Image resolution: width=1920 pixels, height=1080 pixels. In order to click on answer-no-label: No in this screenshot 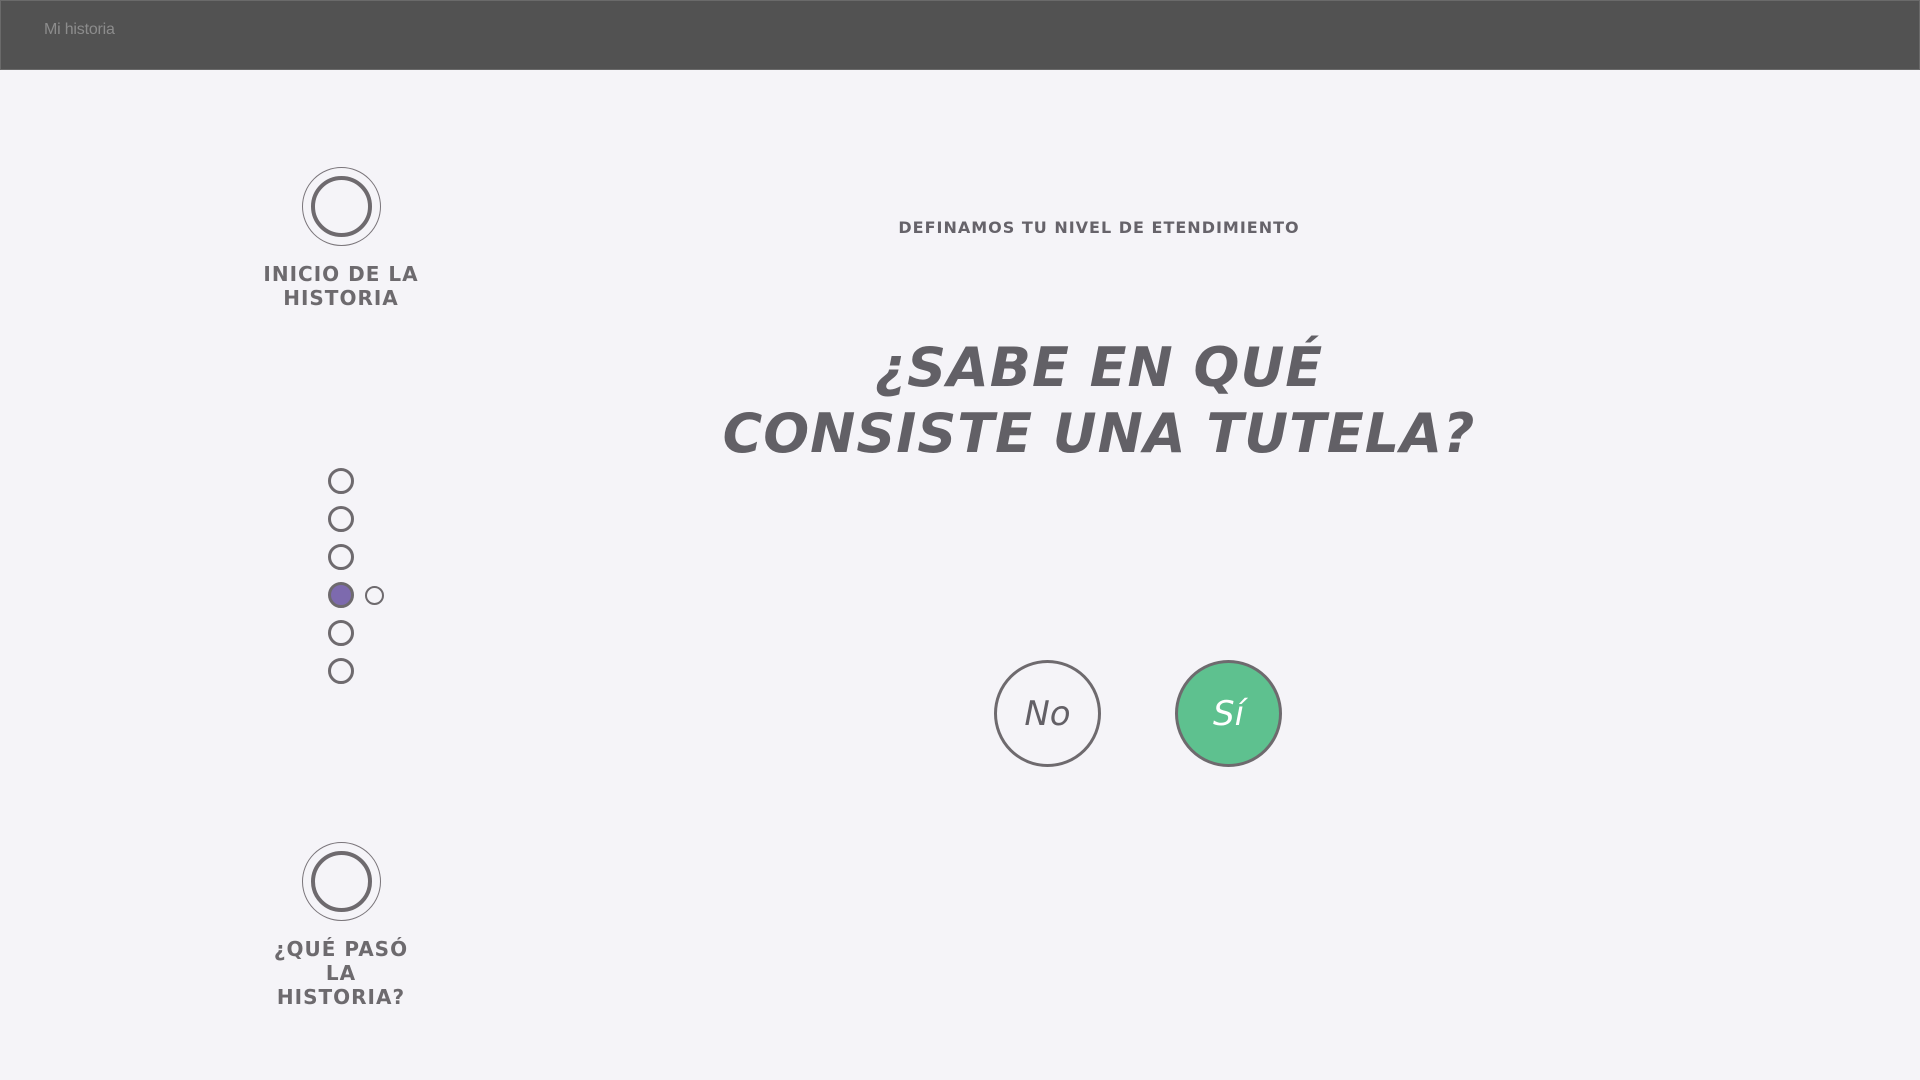, I will do `click(1047, 713)`.